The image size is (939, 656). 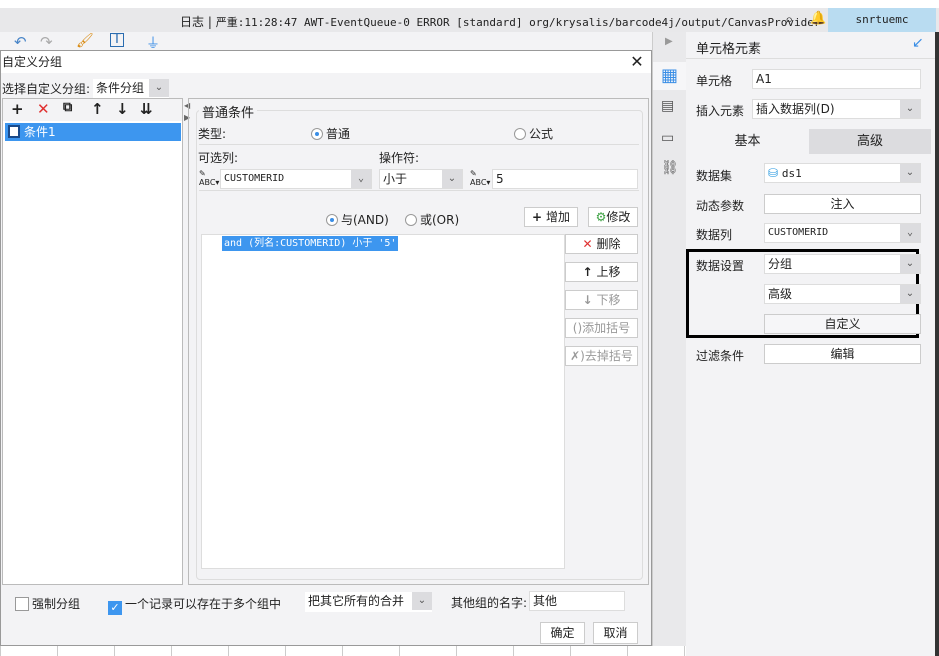 What do you see at coordinates (17, 109) in the screenshot?
I see `add-icon: +` at bounding box center [17, 109].